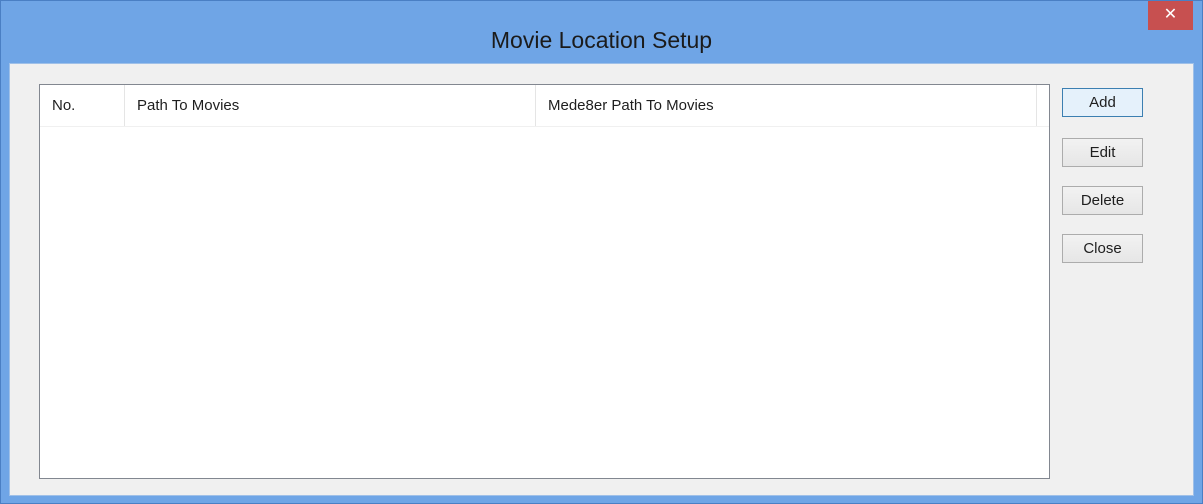 The width and height of the screenshot is (1203, 504). I want to click on close-icon: ✕, so click(1170, 14).